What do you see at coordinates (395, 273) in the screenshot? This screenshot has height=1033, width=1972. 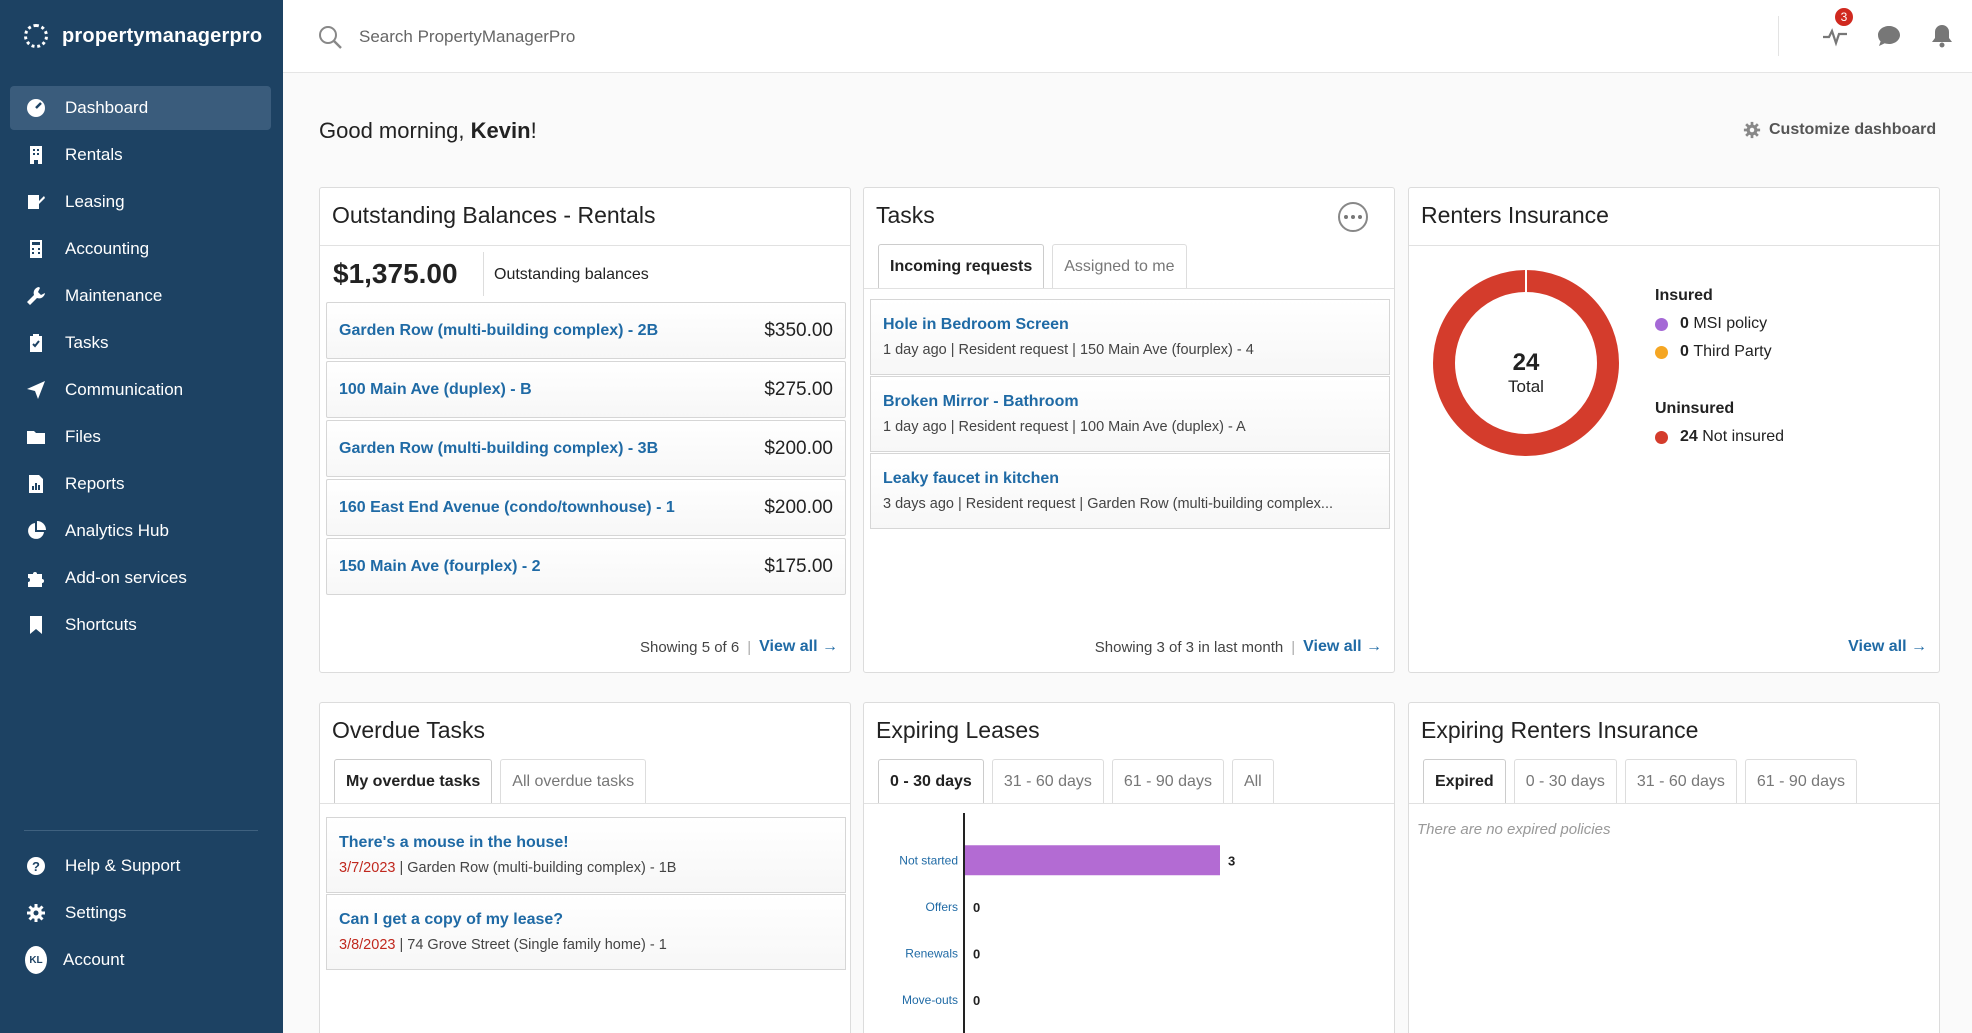 I see `balance-total: $1,375.00` at bounding box center [395, 273].